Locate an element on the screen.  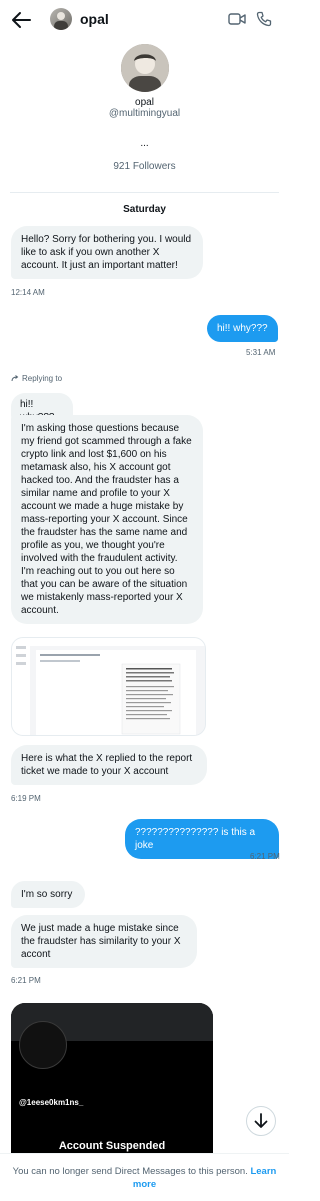
message-bubble-outgoing: hi!! why??? is located at coordinates (242, 328).